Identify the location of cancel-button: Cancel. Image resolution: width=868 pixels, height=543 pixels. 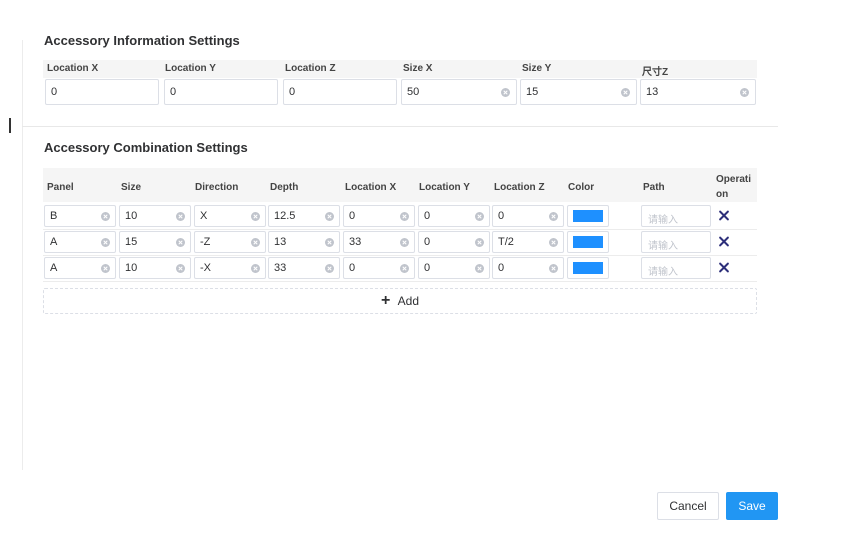
(688, 506).